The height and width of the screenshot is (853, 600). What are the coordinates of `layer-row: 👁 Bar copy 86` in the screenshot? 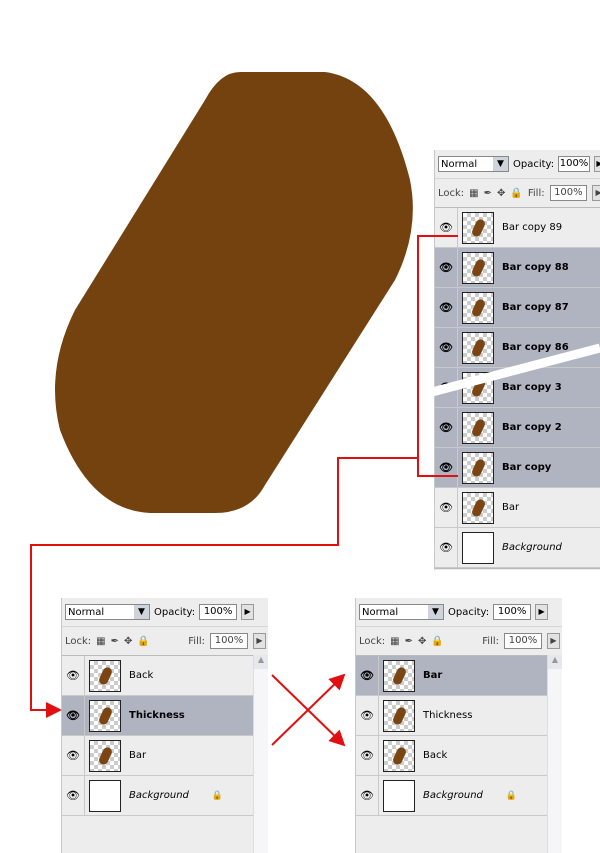 It's located at (517, 348).